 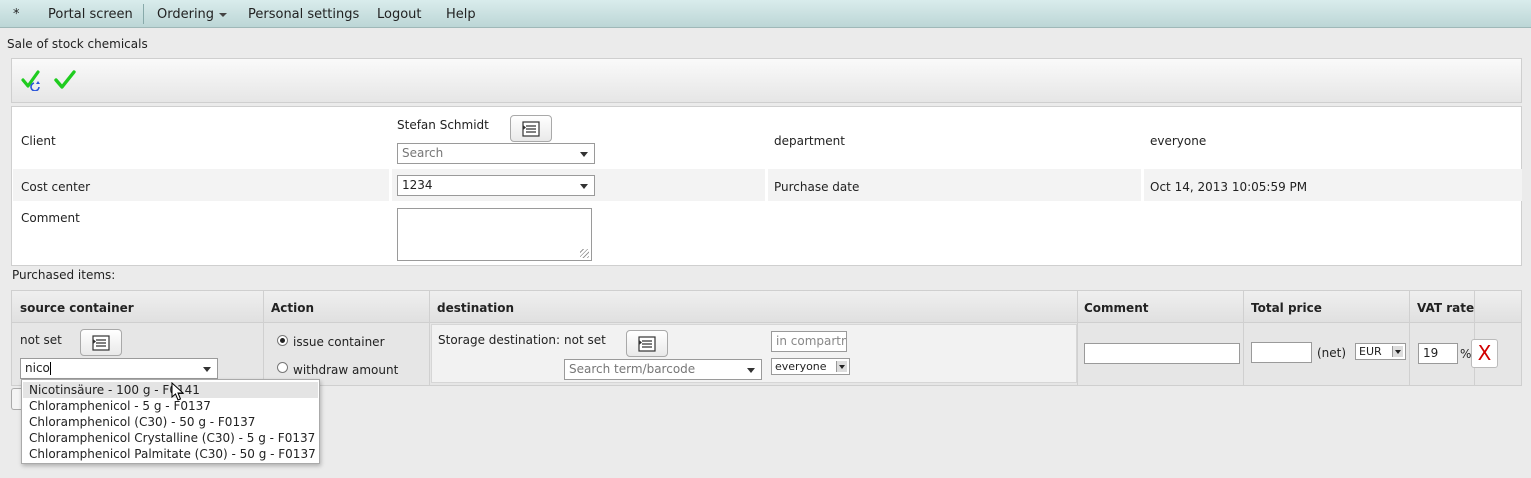 I want to click on currency-select: EUR, so click(x=1380, y=351).